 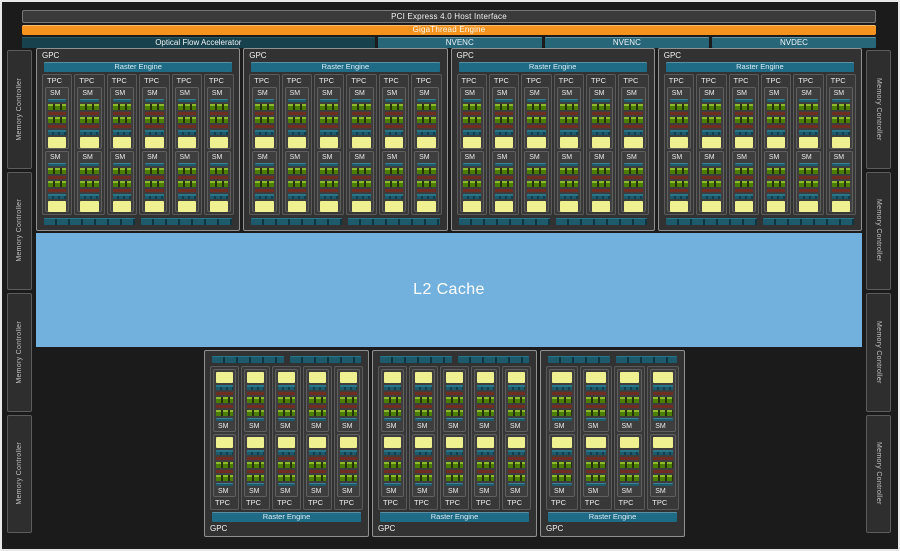 I want to click on pci-express-host-interface-bar: PCI Express 4.0 Host Interface, so click(x=449, y=16).